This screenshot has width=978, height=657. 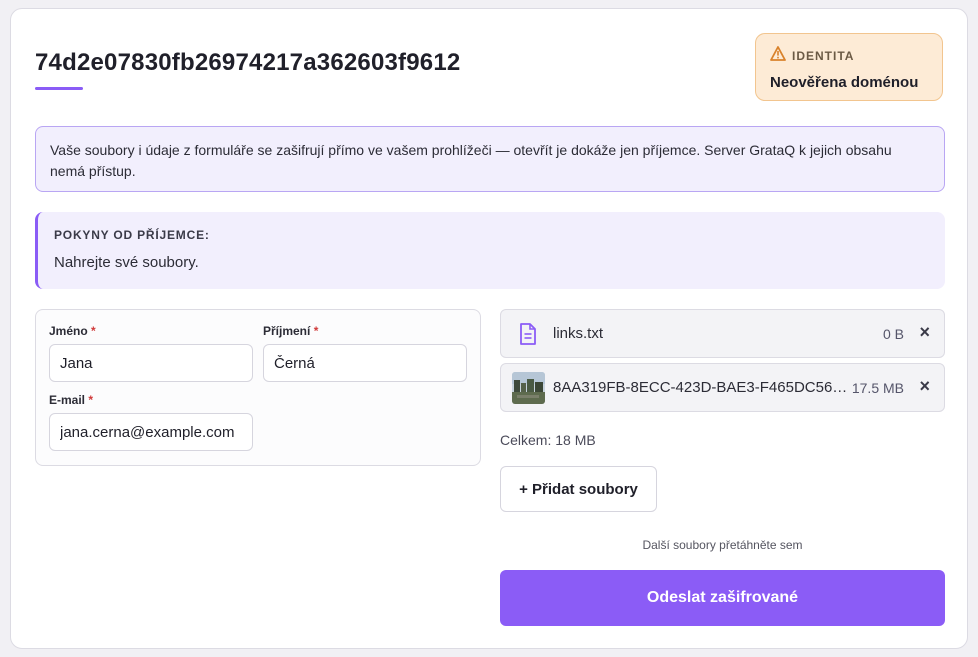 What do you see at coordinates (578, 333) in the screenshot?
I see `file-name: links.txt` at bounding box center [578, 333].